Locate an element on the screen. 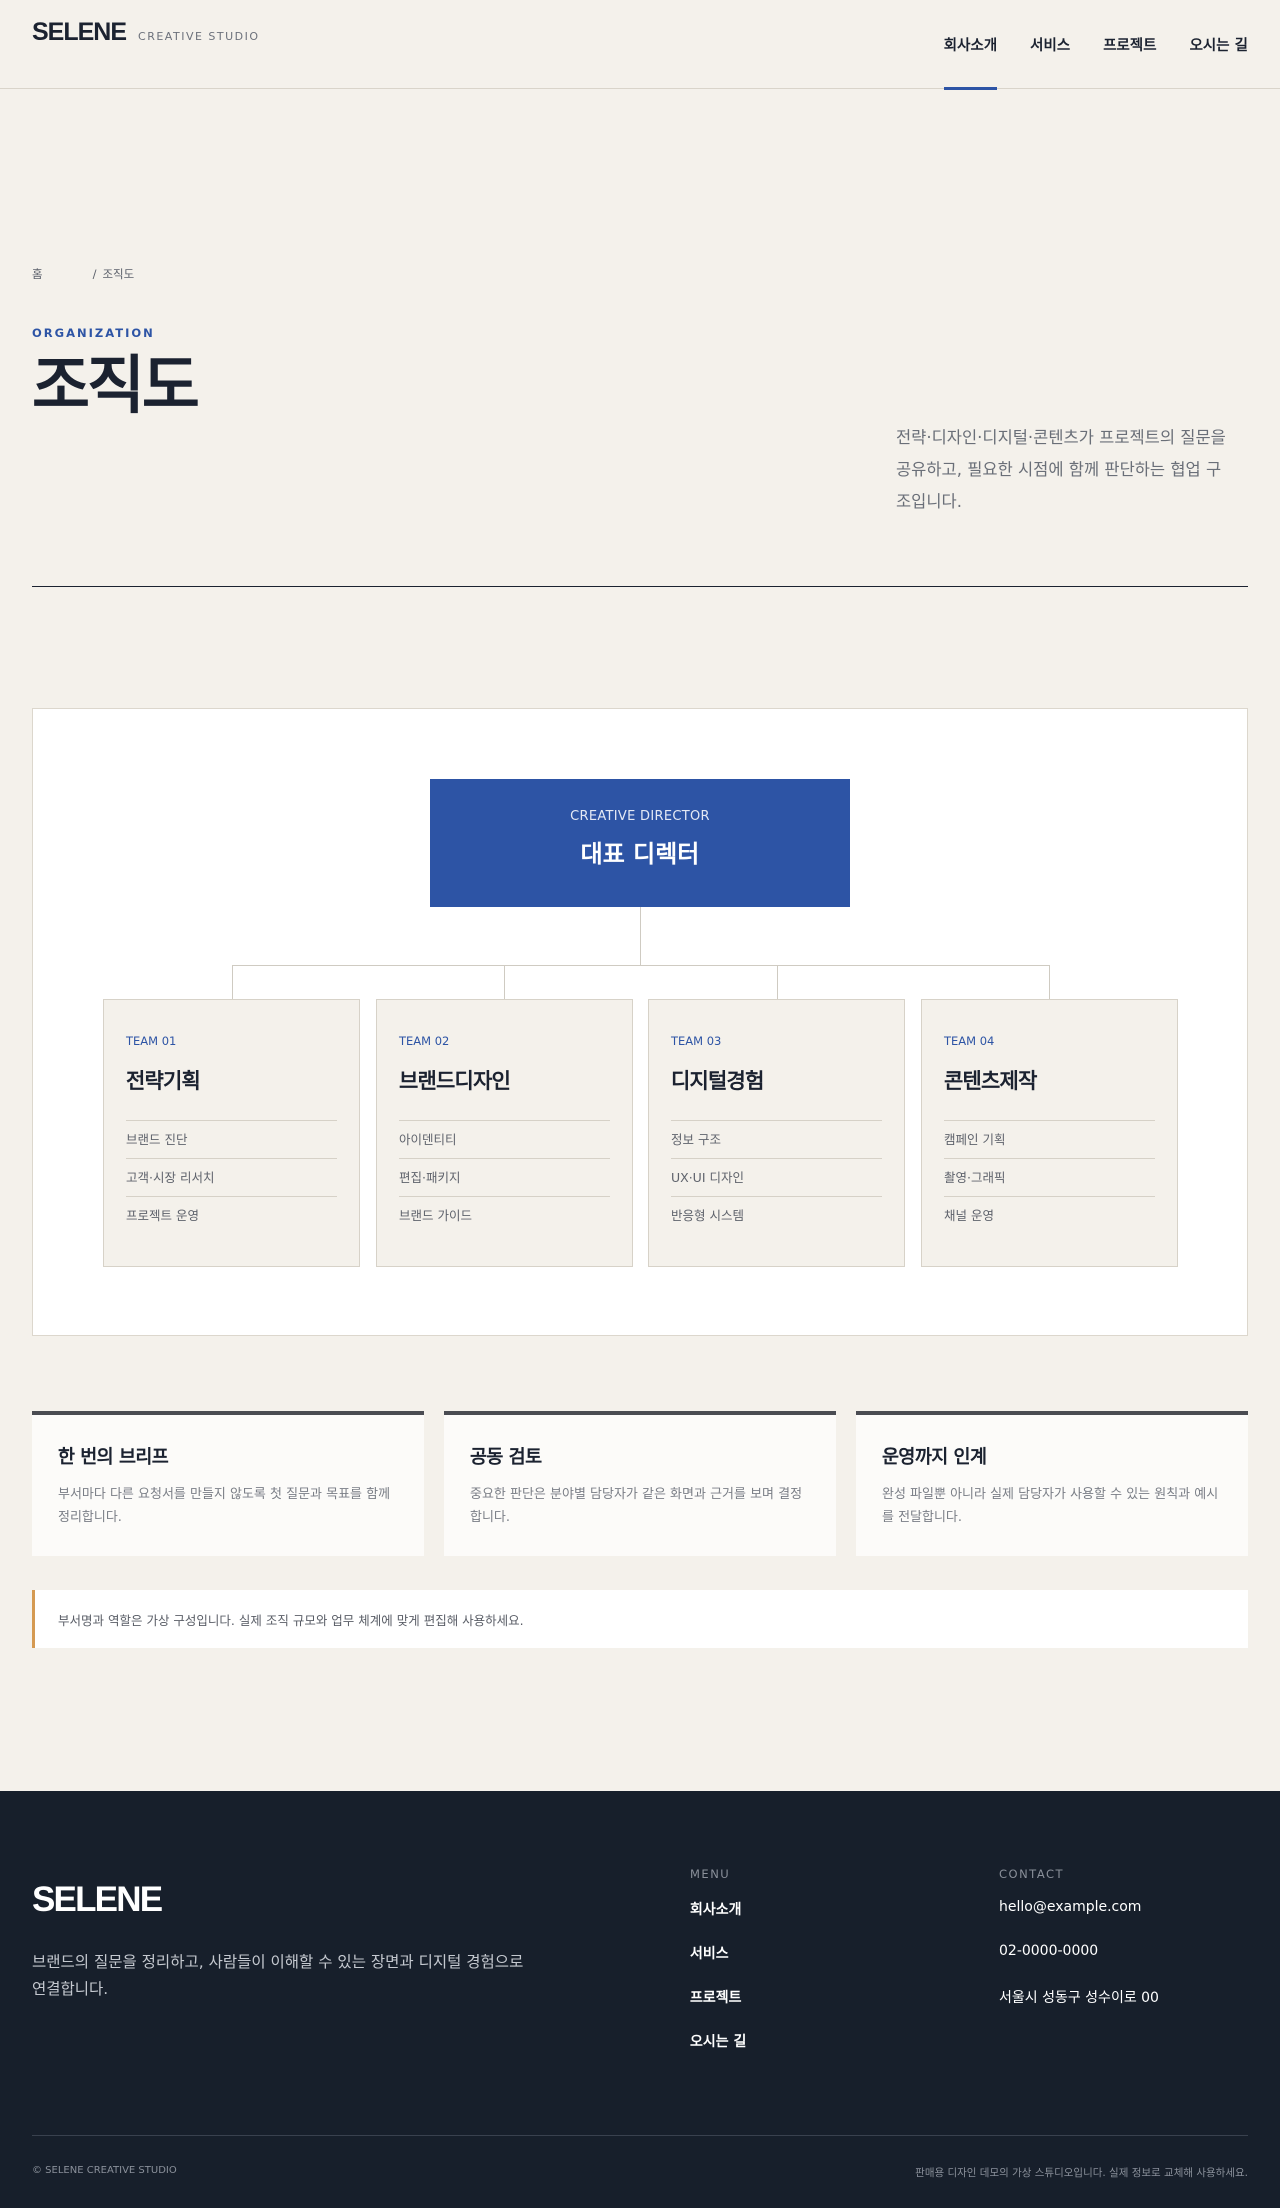 The image size is (1280, 2208). team-name: 콘텐츠제작 is located at coordinates (990, 1081).